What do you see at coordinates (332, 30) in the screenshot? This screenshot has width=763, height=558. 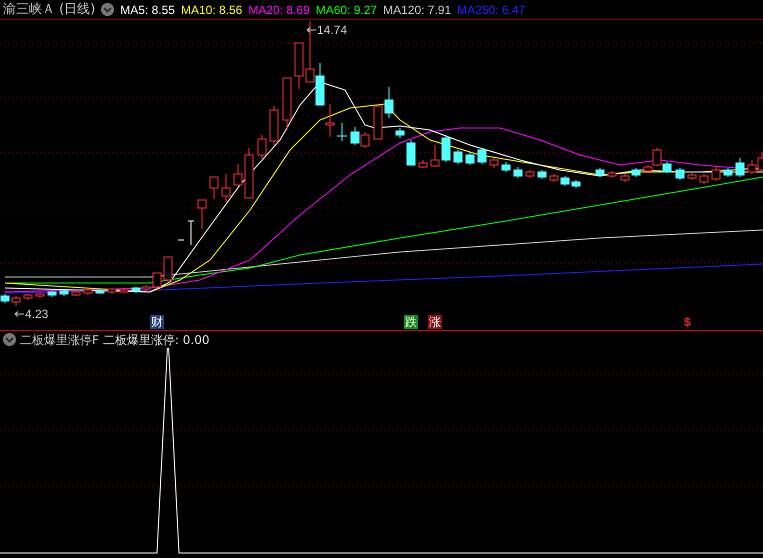 I see `high-price-label: 14.74` at bounding box center [332, 30].